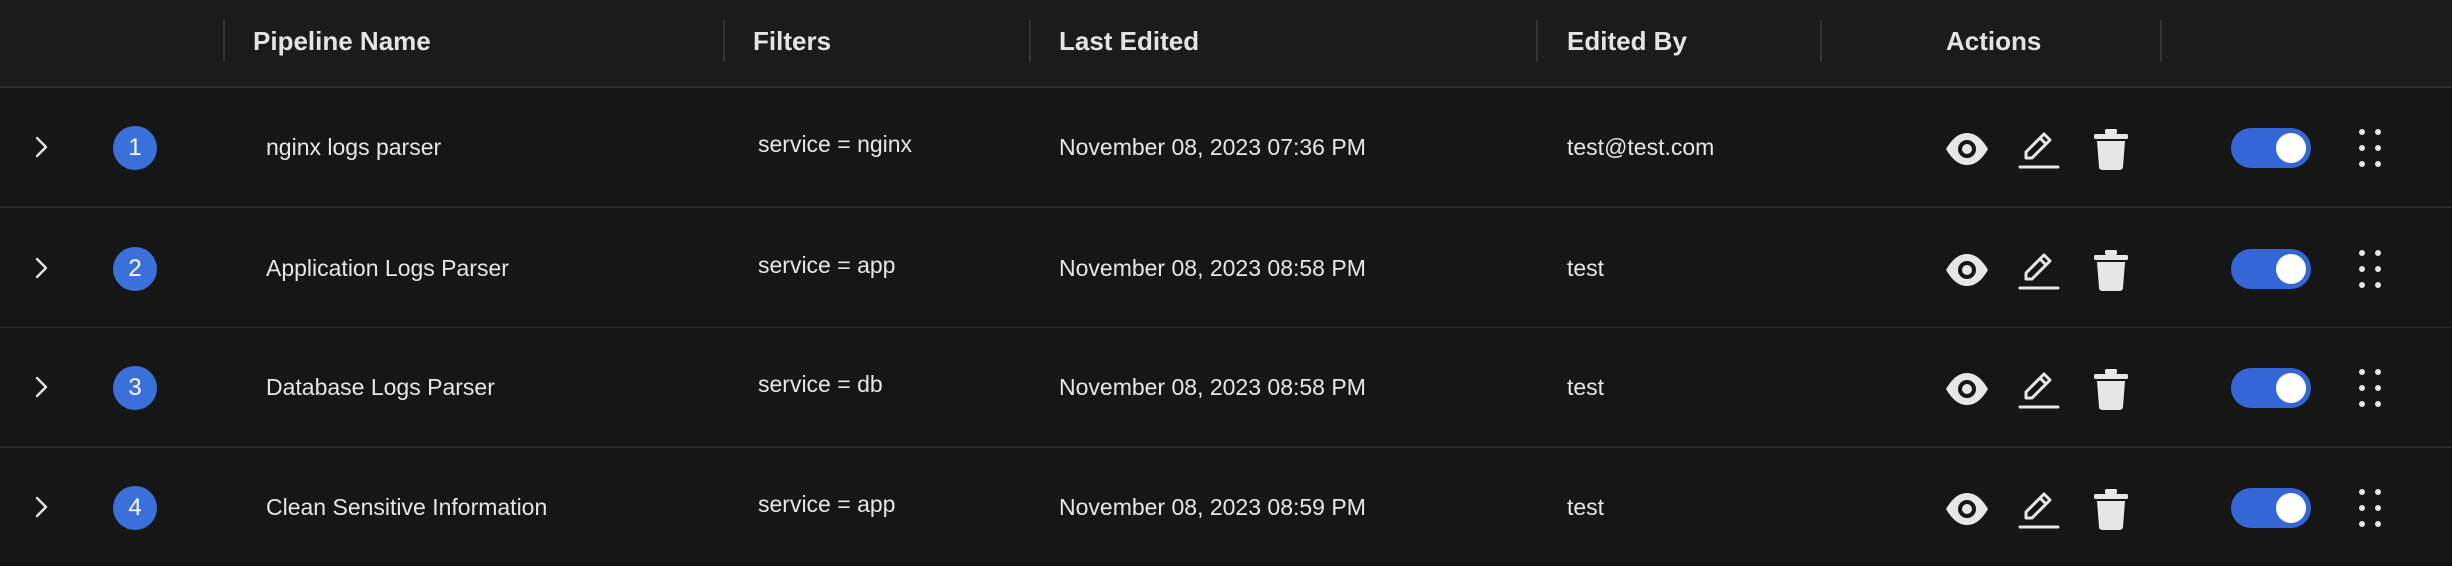  Describe the element at coordinates (354, 147) in the screenshot. I see `pipeline-name: nginx logs parser` at that location.